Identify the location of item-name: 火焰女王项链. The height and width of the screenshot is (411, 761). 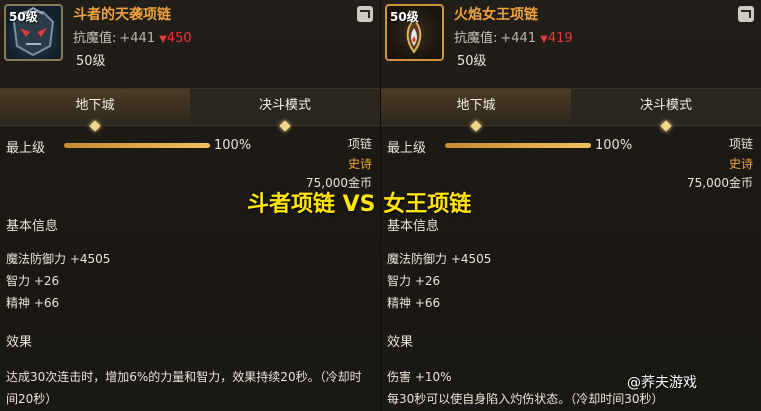
(496, 15).